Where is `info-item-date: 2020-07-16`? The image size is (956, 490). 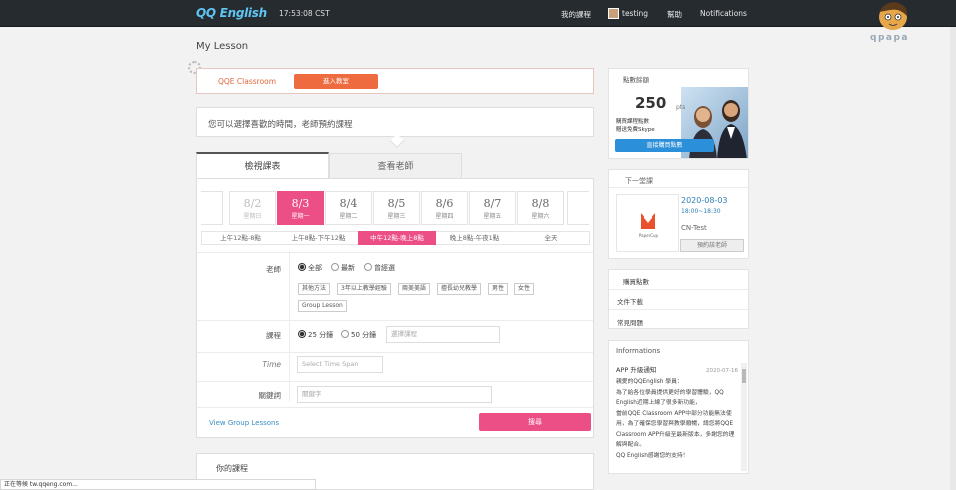 info-item-date: 2020-07-16 is located at coordinates (722, 371).